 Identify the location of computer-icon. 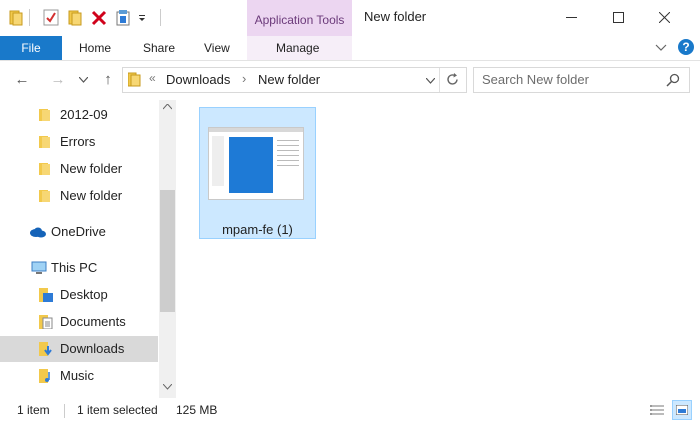
(39, 267).